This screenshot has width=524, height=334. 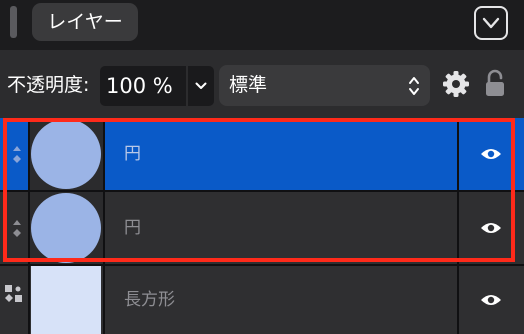 I want to click on up-down-arrows-icon, so click(x=414, y=86).